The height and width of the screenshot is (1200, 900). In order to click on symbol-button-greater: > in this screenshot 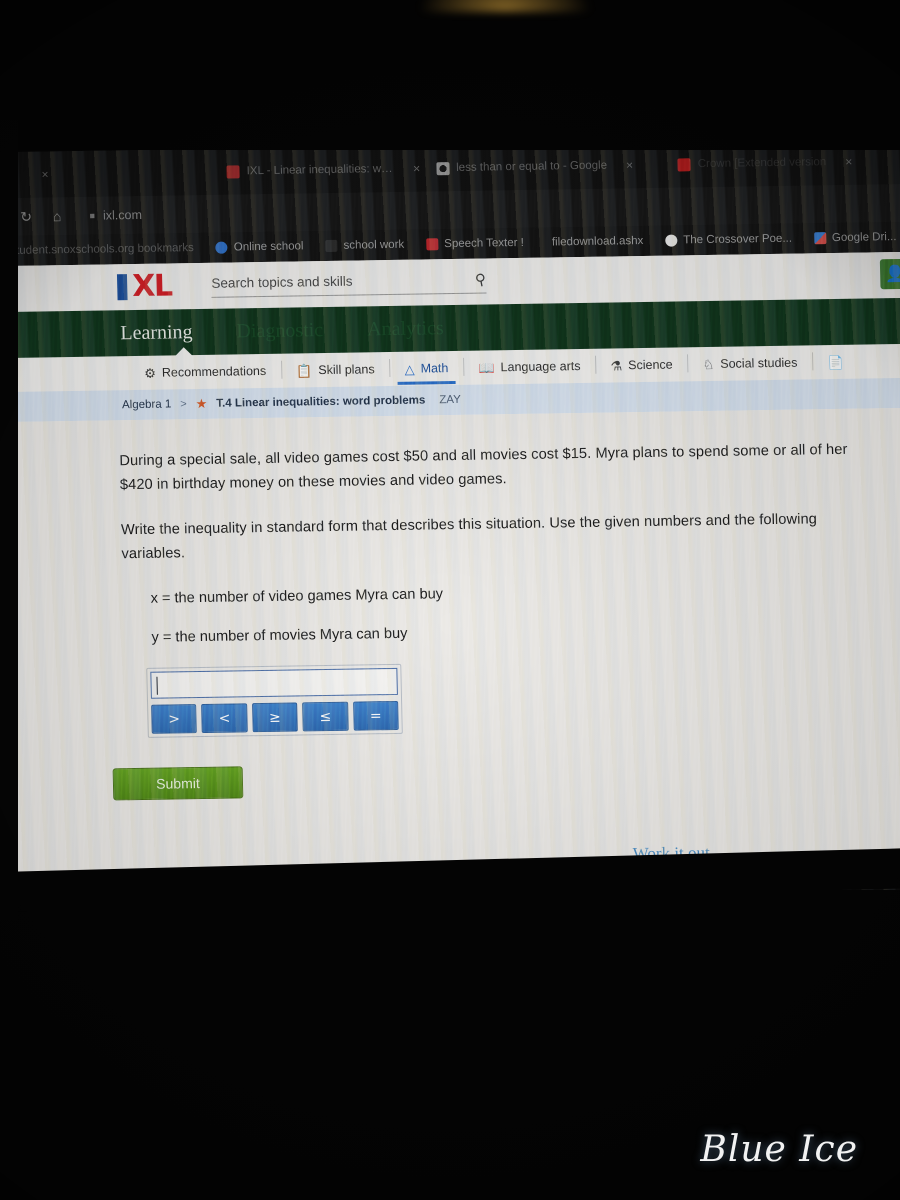, I will do `click(174, 719)`.